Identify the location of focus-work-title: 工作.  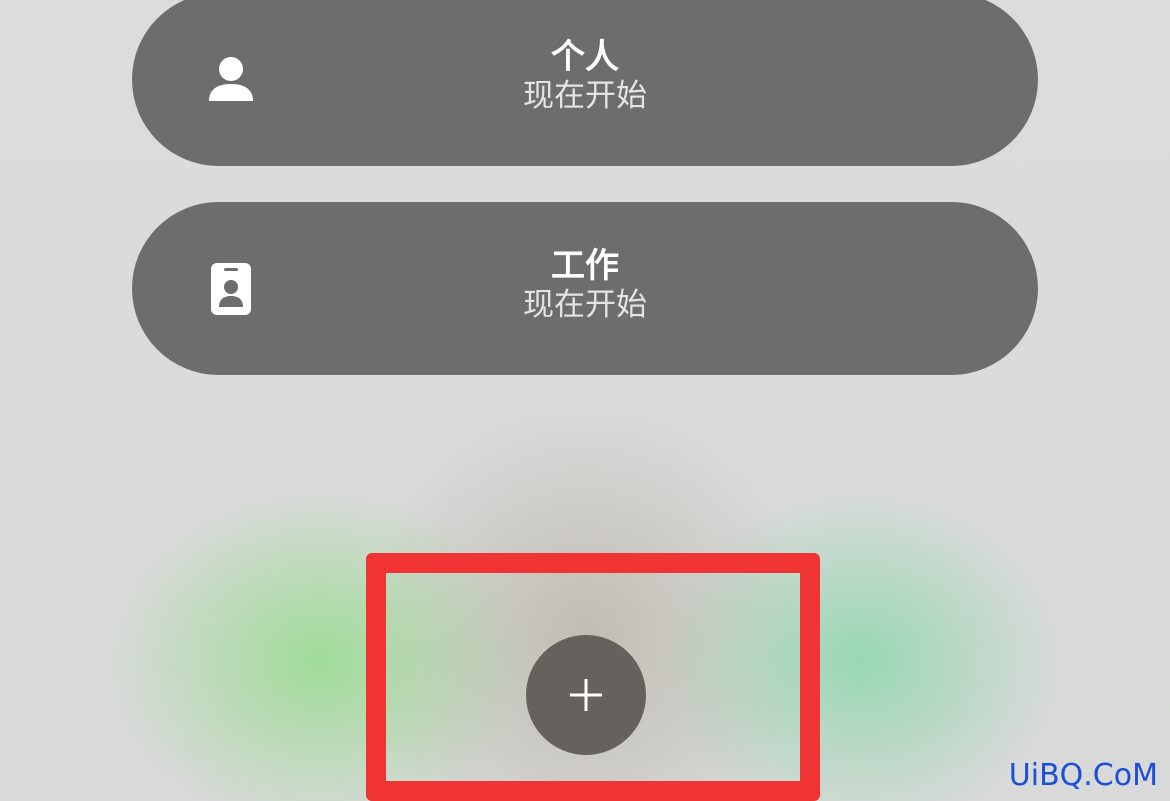
(585, 266).